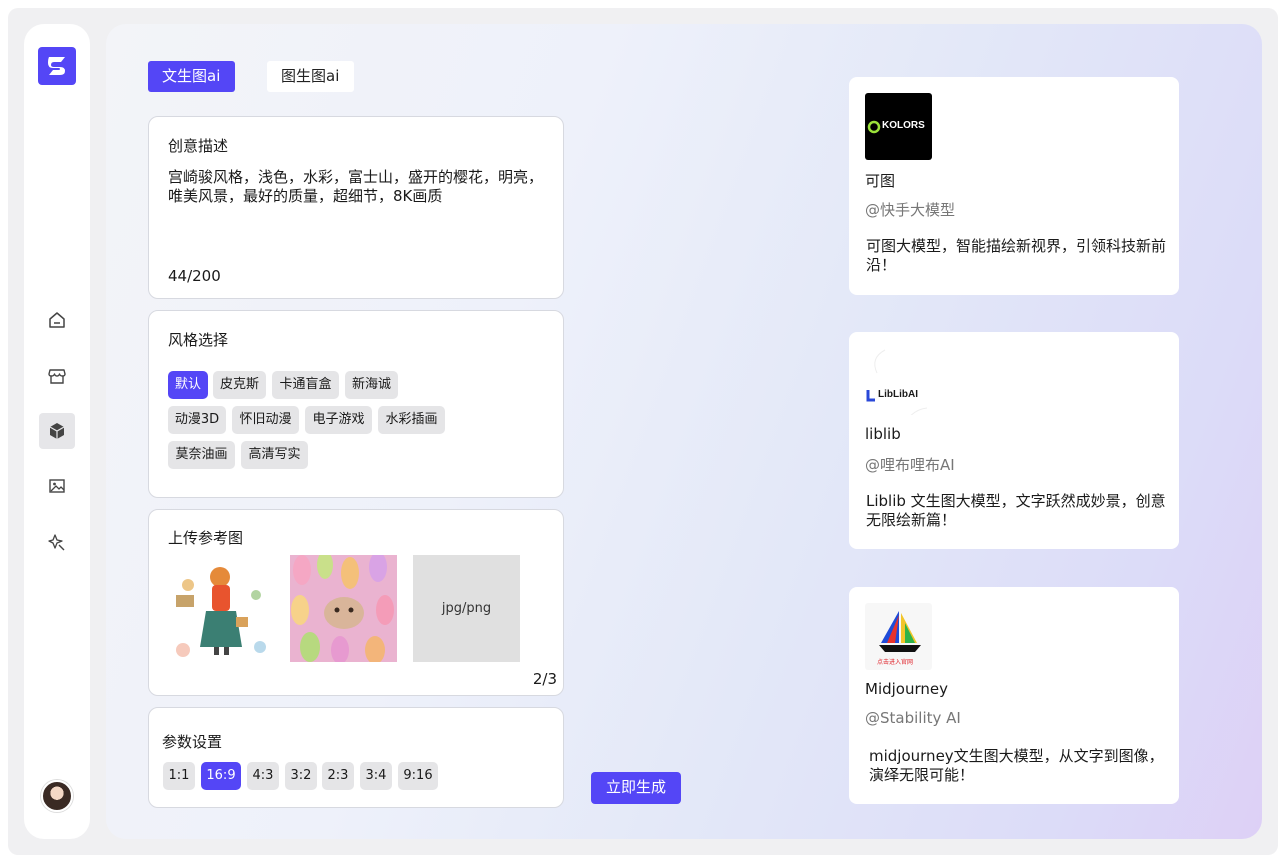  What do you see at coordinates (371, 385) in the screenshot?
I see `style-chip-shinkai: 新海诚` at bounding box center [371, 385].